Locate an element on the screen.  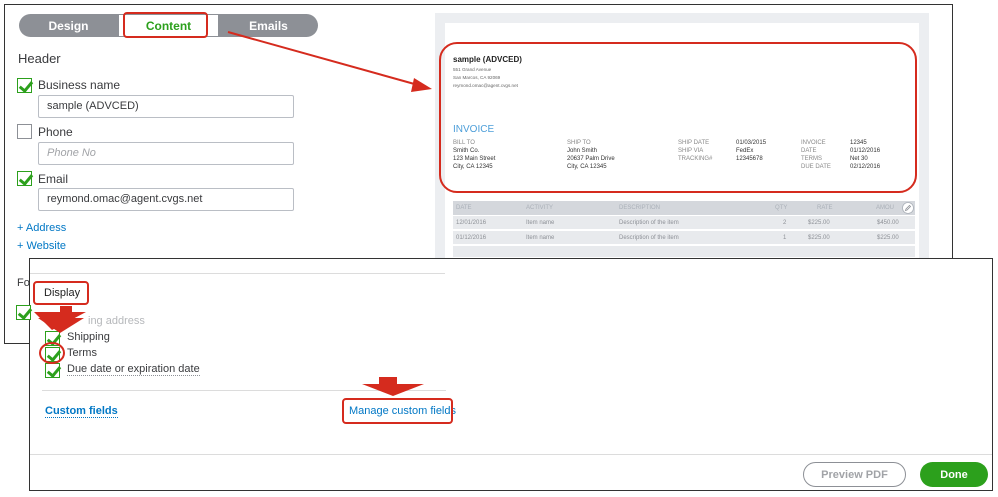
annotation-down-arrow-manage-head is located at coordinates (393, 390).